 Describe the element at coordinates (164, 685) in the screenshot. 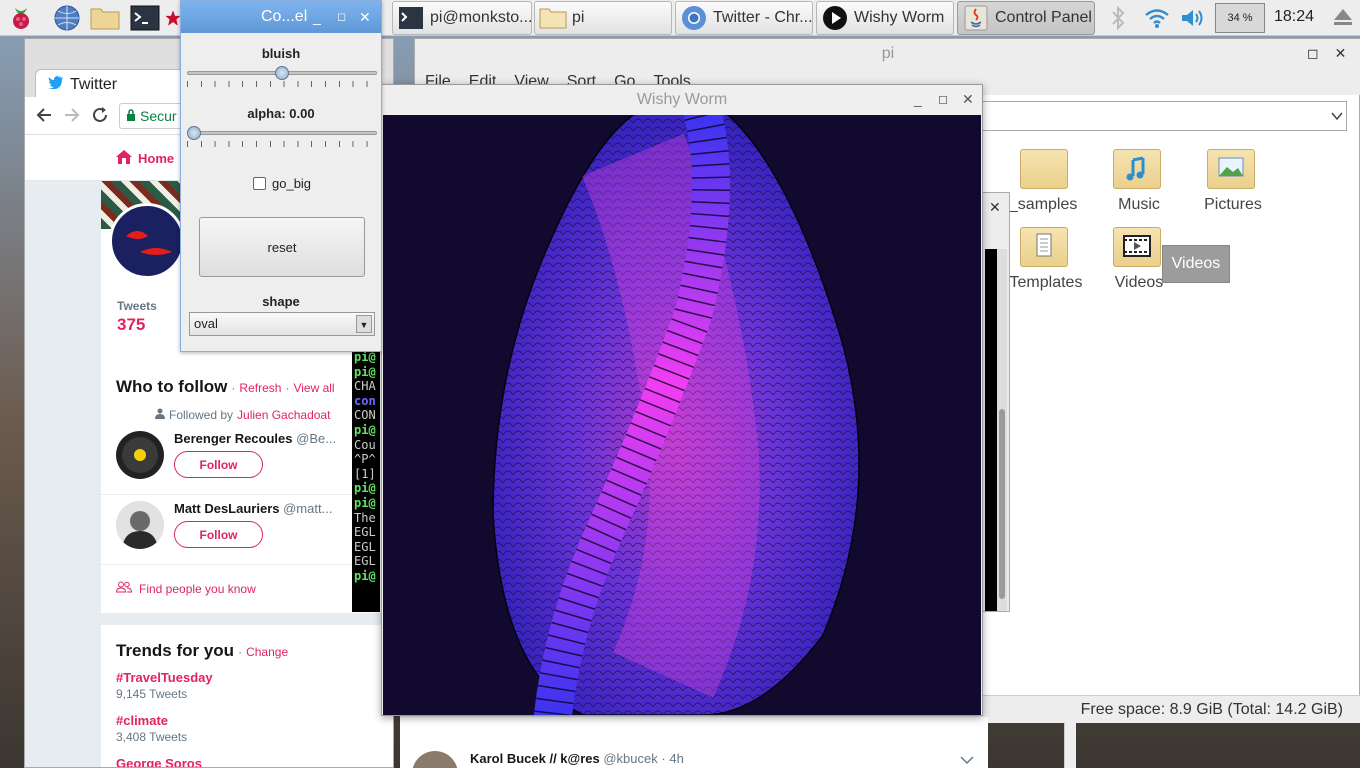

I see `trend-item: #TravelTuesday 9,145 Tweets` at that location.